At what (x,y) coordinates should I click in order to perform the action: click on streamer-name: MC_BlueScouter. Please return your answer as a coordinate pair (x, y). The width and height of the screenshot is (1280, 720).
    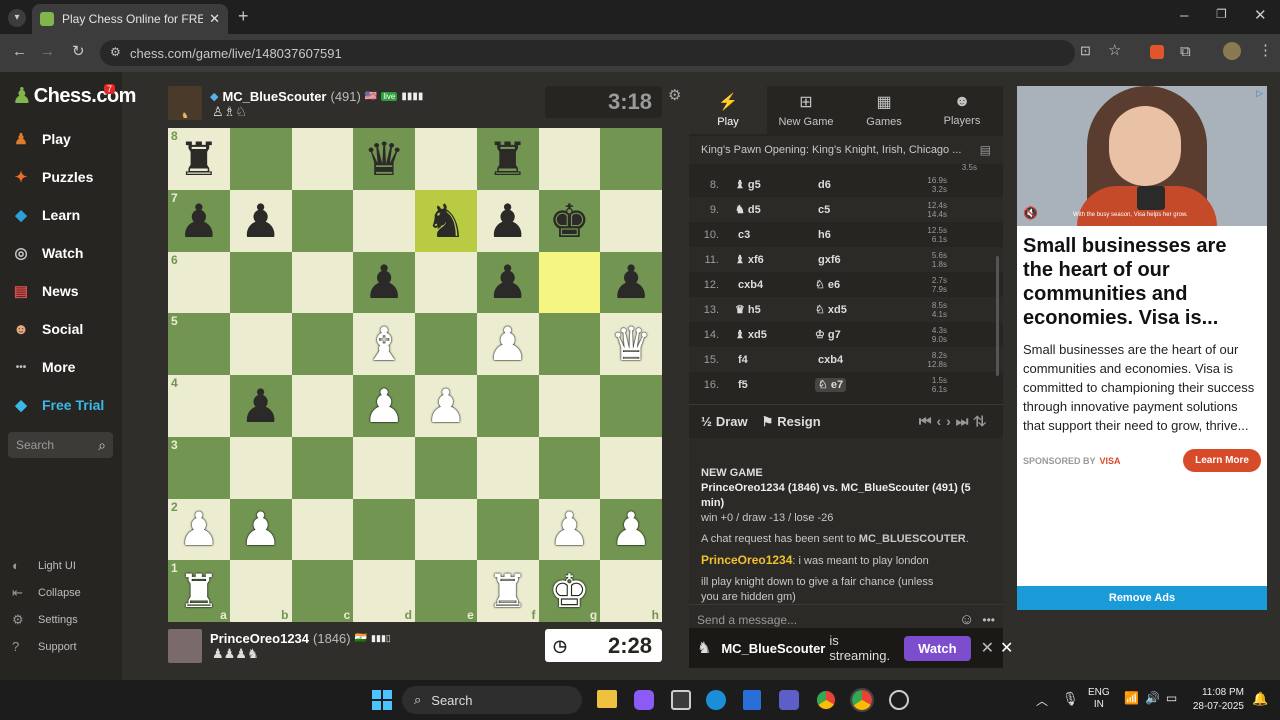
    Looking at the image, I should click on (773, 648).